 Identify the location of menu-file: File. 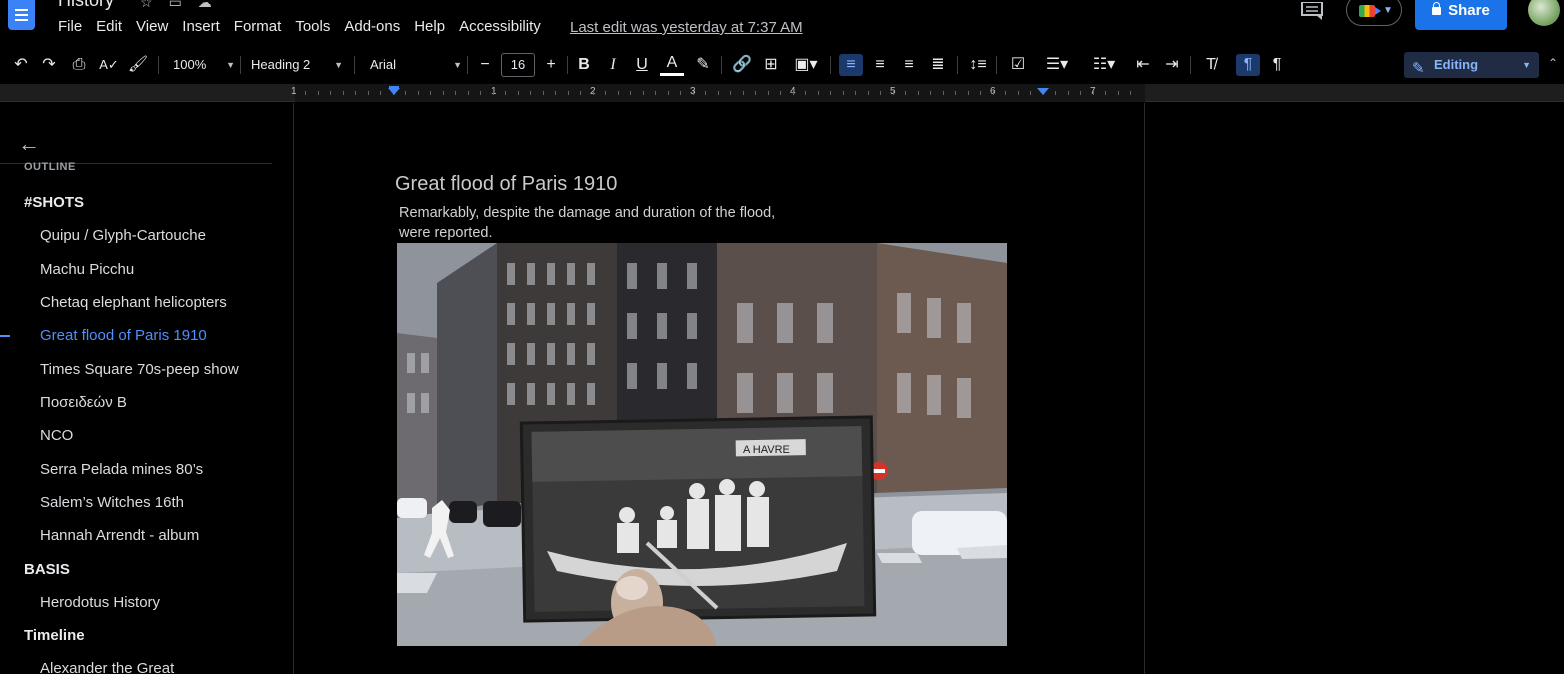
(70, 26).